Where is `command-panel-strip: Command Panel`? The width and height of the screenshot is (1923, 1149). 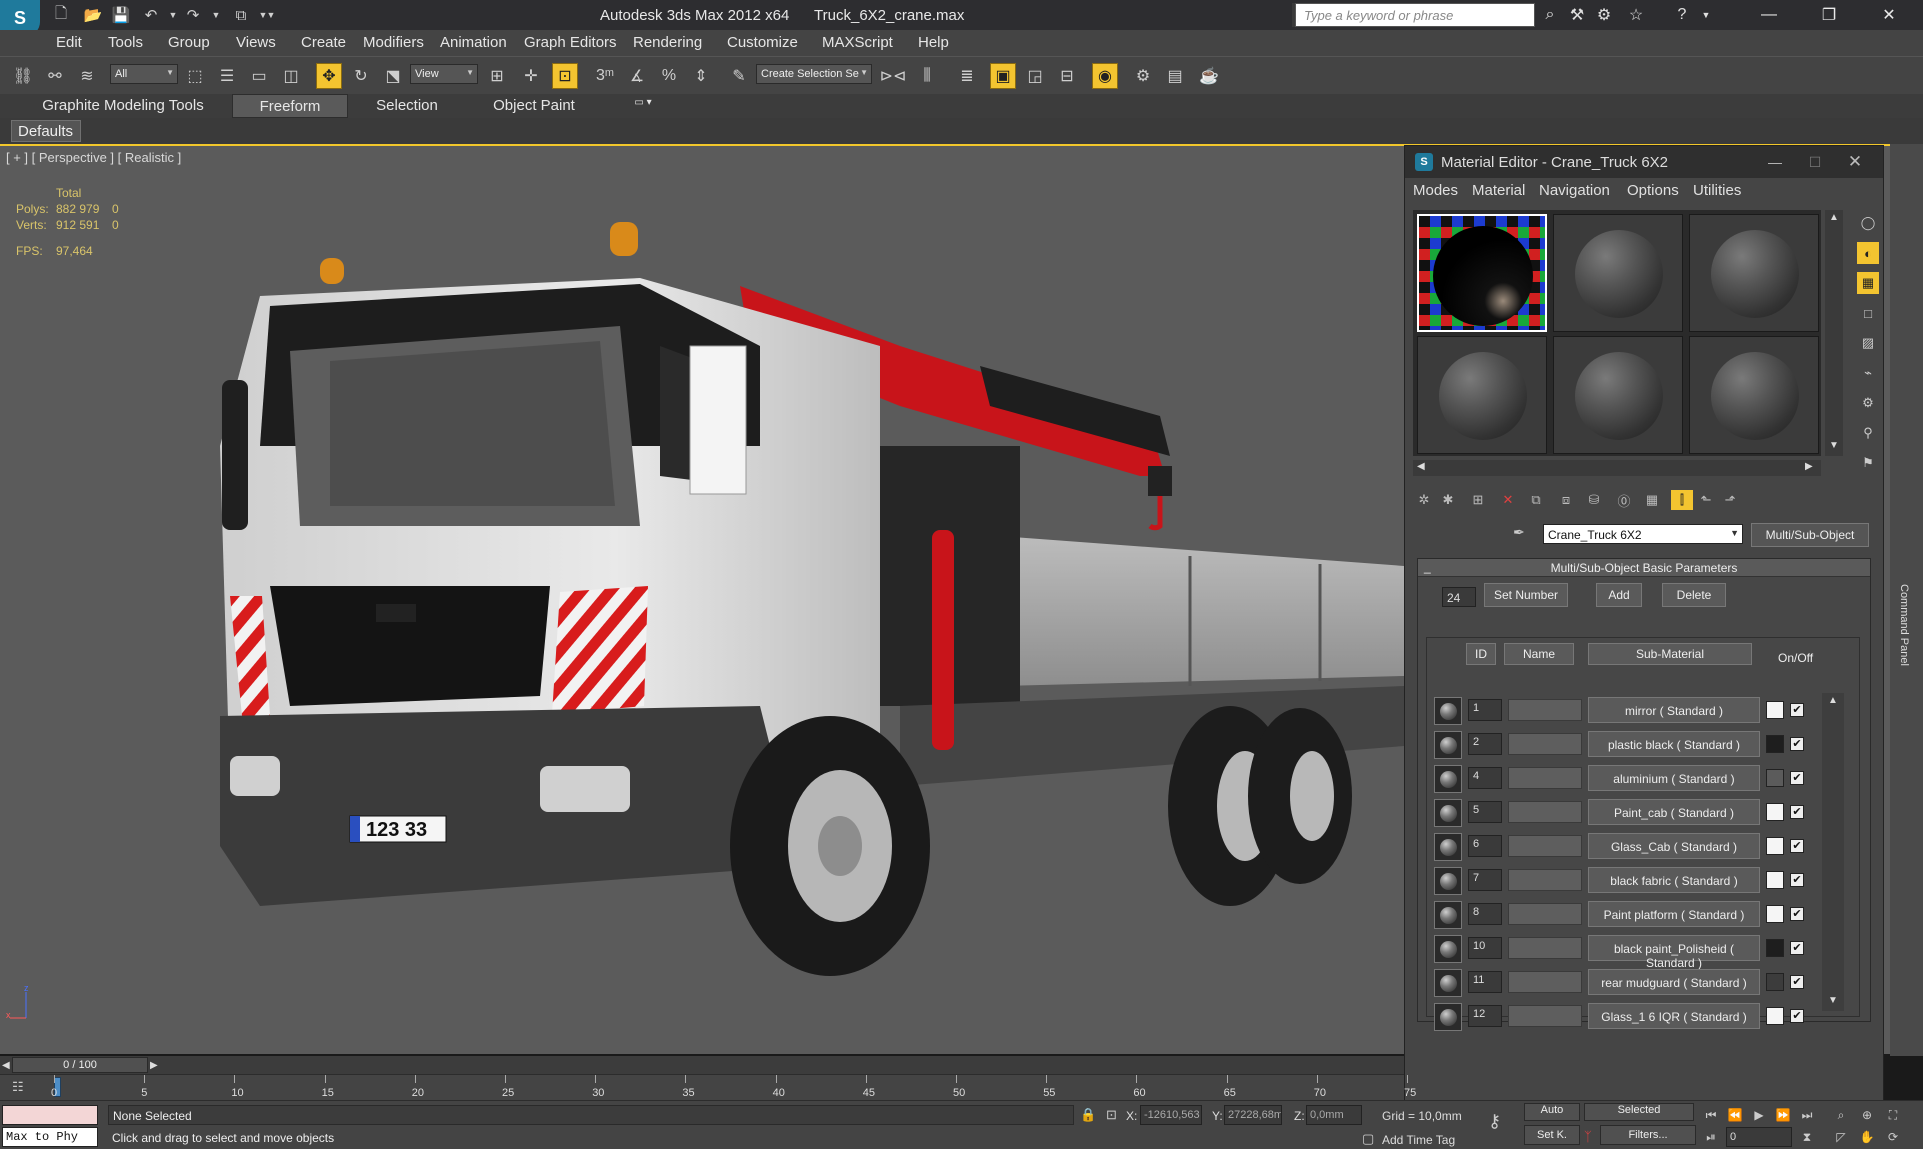
command-panel-strip: Command Panel is located at coordinates (1906, 600).